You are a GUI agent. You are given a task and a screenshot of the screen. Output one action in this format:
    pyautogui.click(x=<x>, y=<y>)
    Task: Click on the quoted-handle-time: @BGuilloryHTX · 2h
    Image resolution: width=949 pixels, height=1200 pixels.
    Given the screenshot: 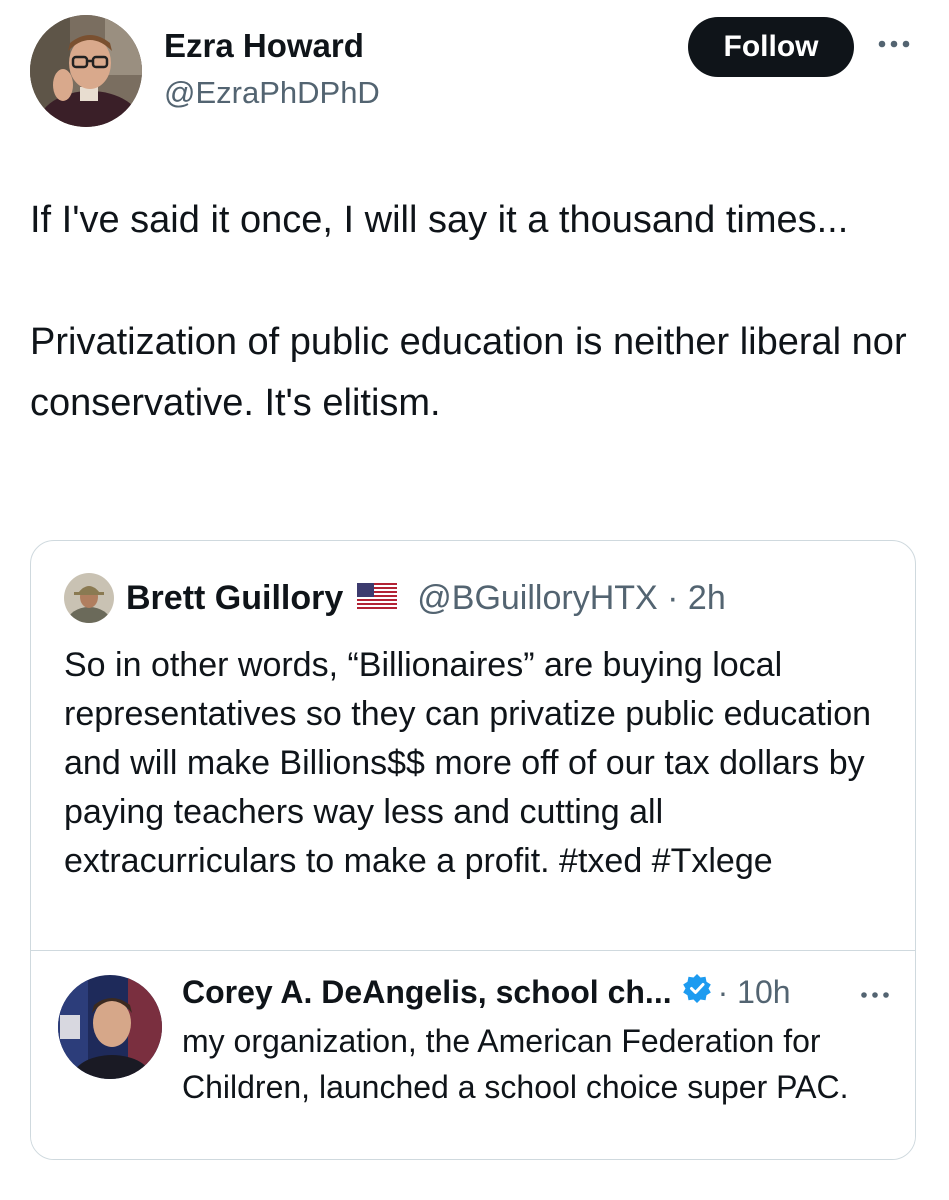 What is the action you would take?
    pyautogui.click(x=571, y=598)
    